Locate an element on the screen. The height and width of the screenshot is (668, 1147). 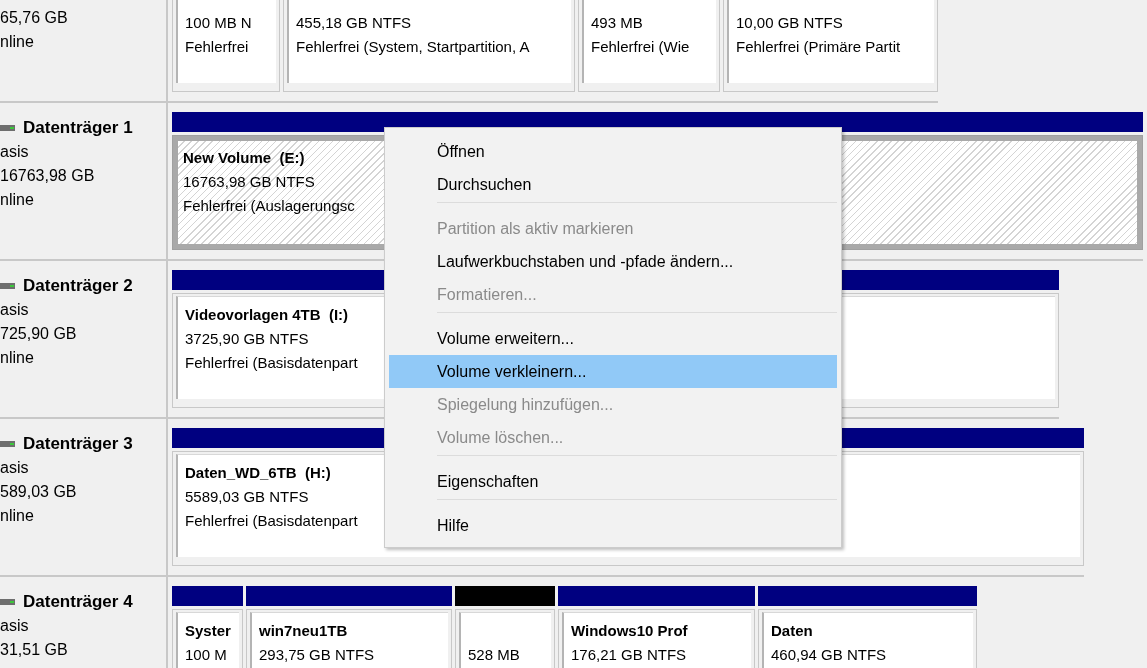
partition-size: 455,18 GB NTFS is located at coordinates (354, 23).